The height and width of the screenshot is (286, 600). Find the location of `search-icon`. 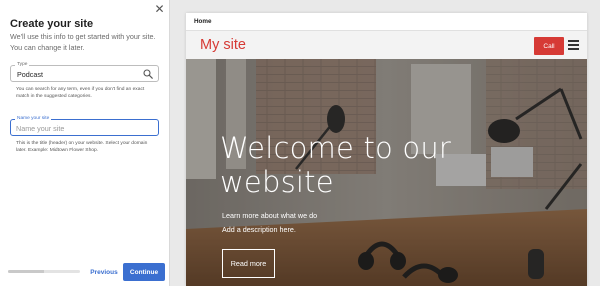

search-icon is located at coordinates (148, 74).